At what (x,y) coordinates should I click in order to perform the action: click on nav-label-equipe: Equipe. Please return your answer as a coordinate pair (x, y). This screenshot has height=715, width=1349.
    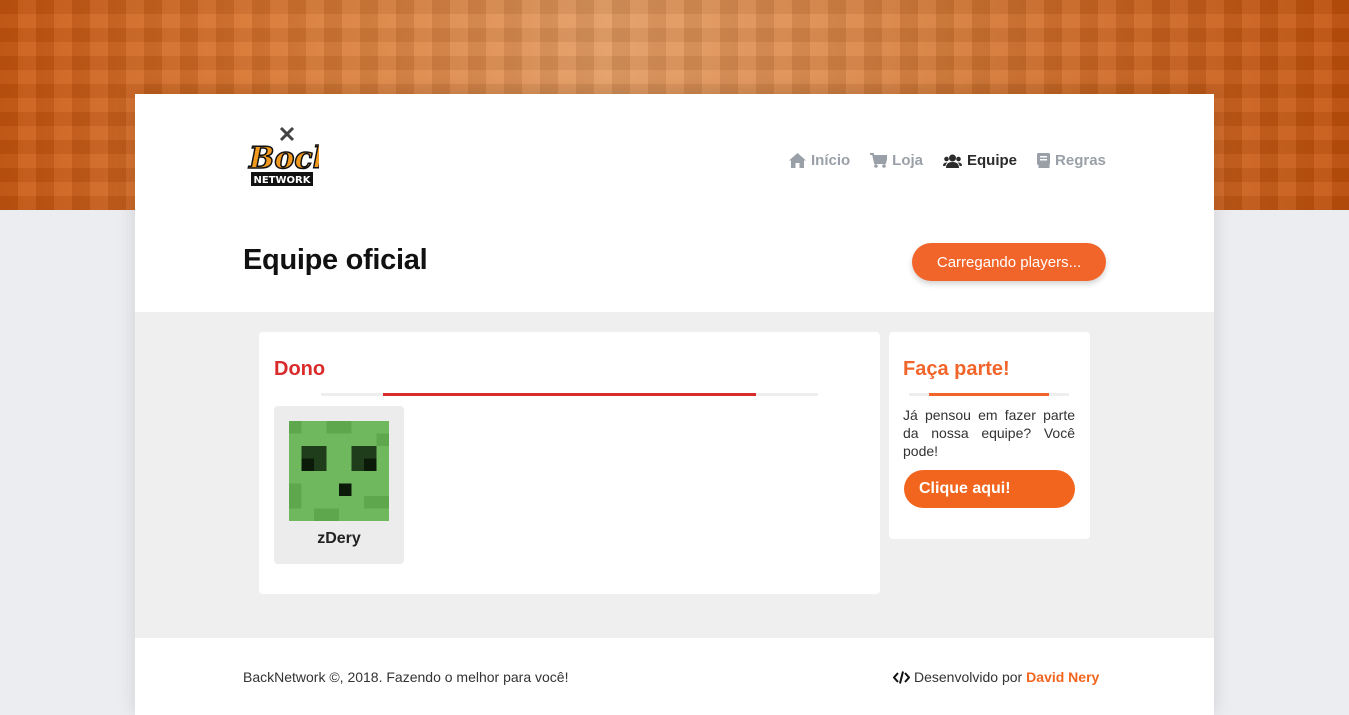
    Looking at the image, I should click on (992, 160).